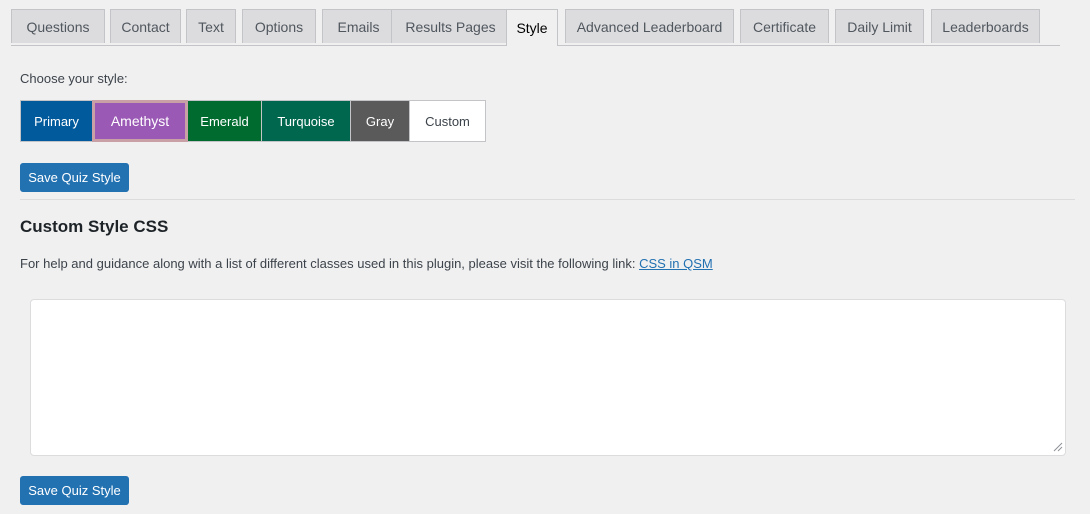 The image size is (1090, 514). Describe the element at coordinates (224, 121) in the screenshot. I see `style-option-emerald: Emerald` at that location.